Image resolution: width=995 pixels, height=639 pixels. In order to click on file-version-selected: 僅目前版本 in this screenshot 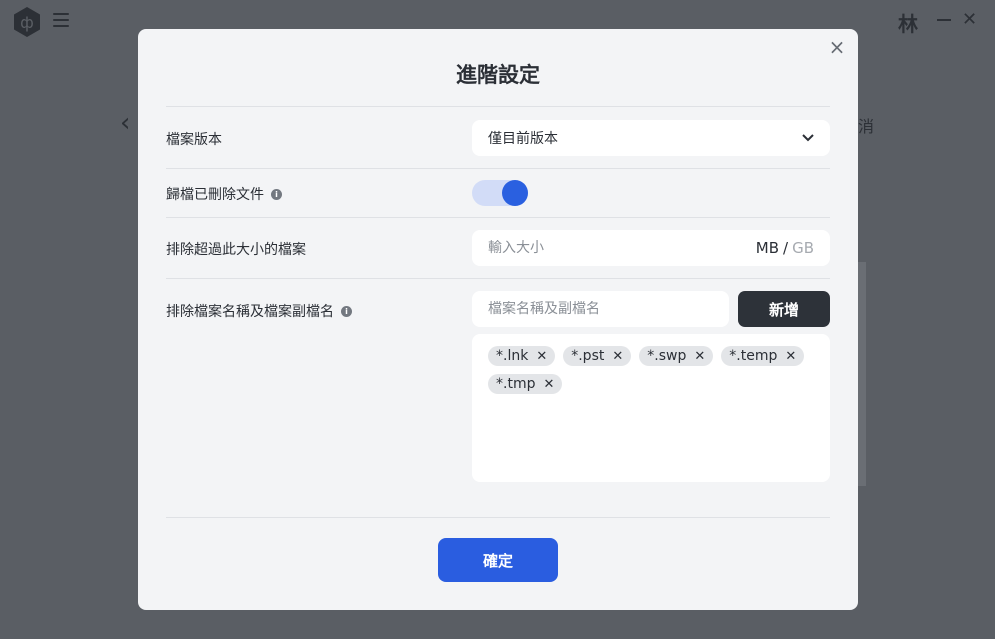, I will do `click(523, 139)`.